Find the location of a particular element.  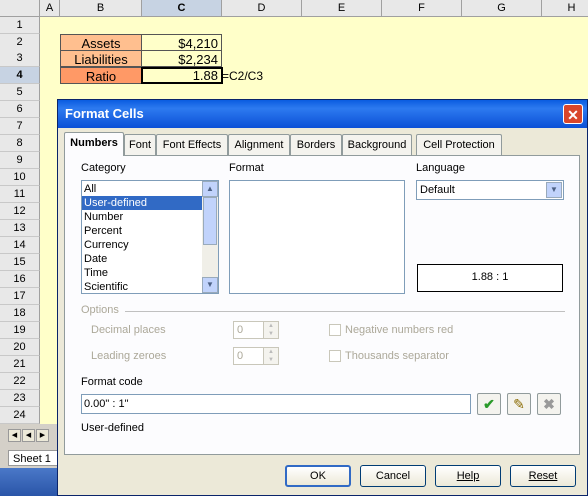

row-header-5: 5 is located at coordinates (20, 92).